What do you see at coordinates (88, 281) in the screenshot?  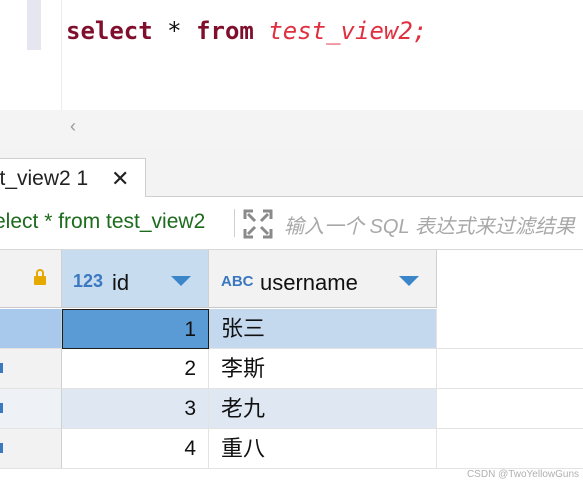 I see `numeric-type-icon: 123` at bounding box center [88, 281].